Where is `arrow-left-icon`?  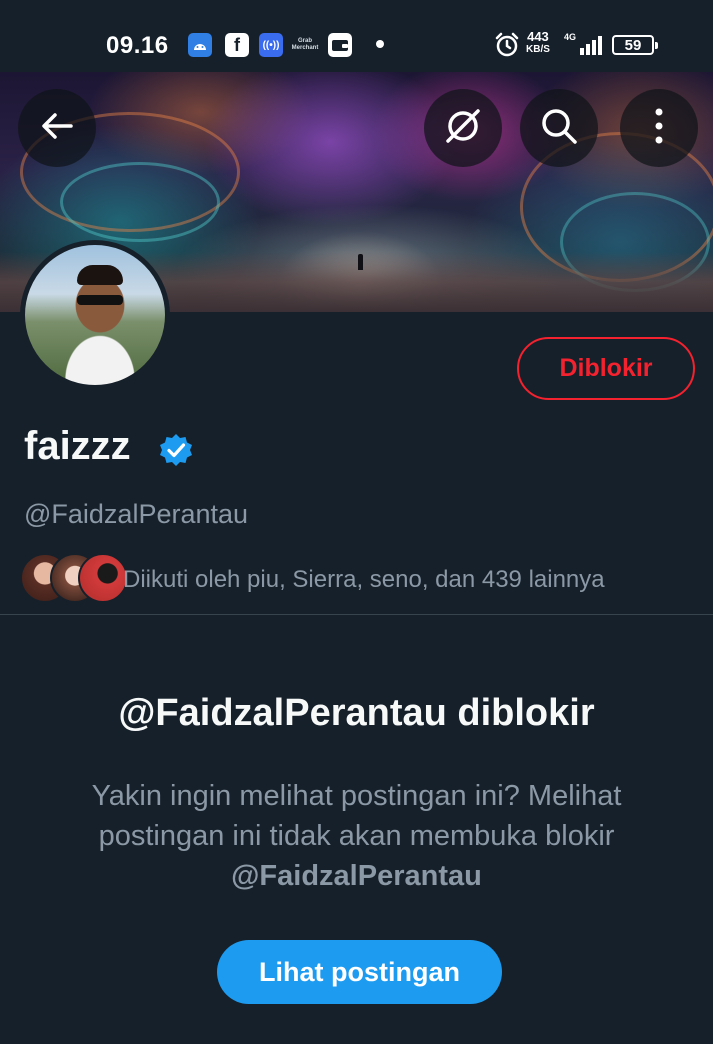
arrow-left-icon is located at coordinates (57, 128).